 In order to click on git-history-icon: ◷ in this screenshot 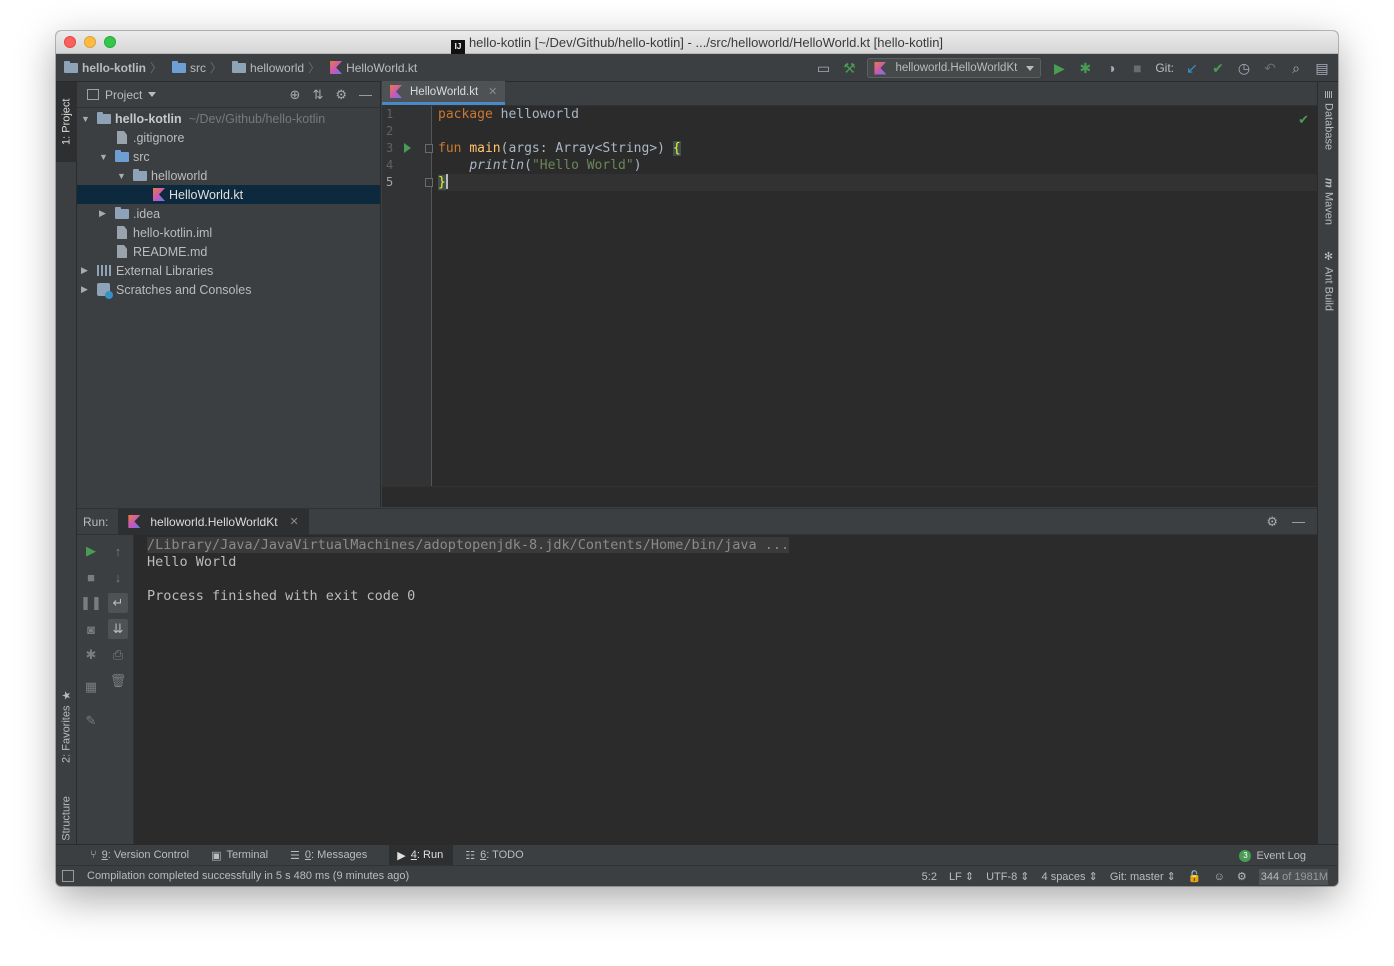, I will do `click(1244, 68)`.